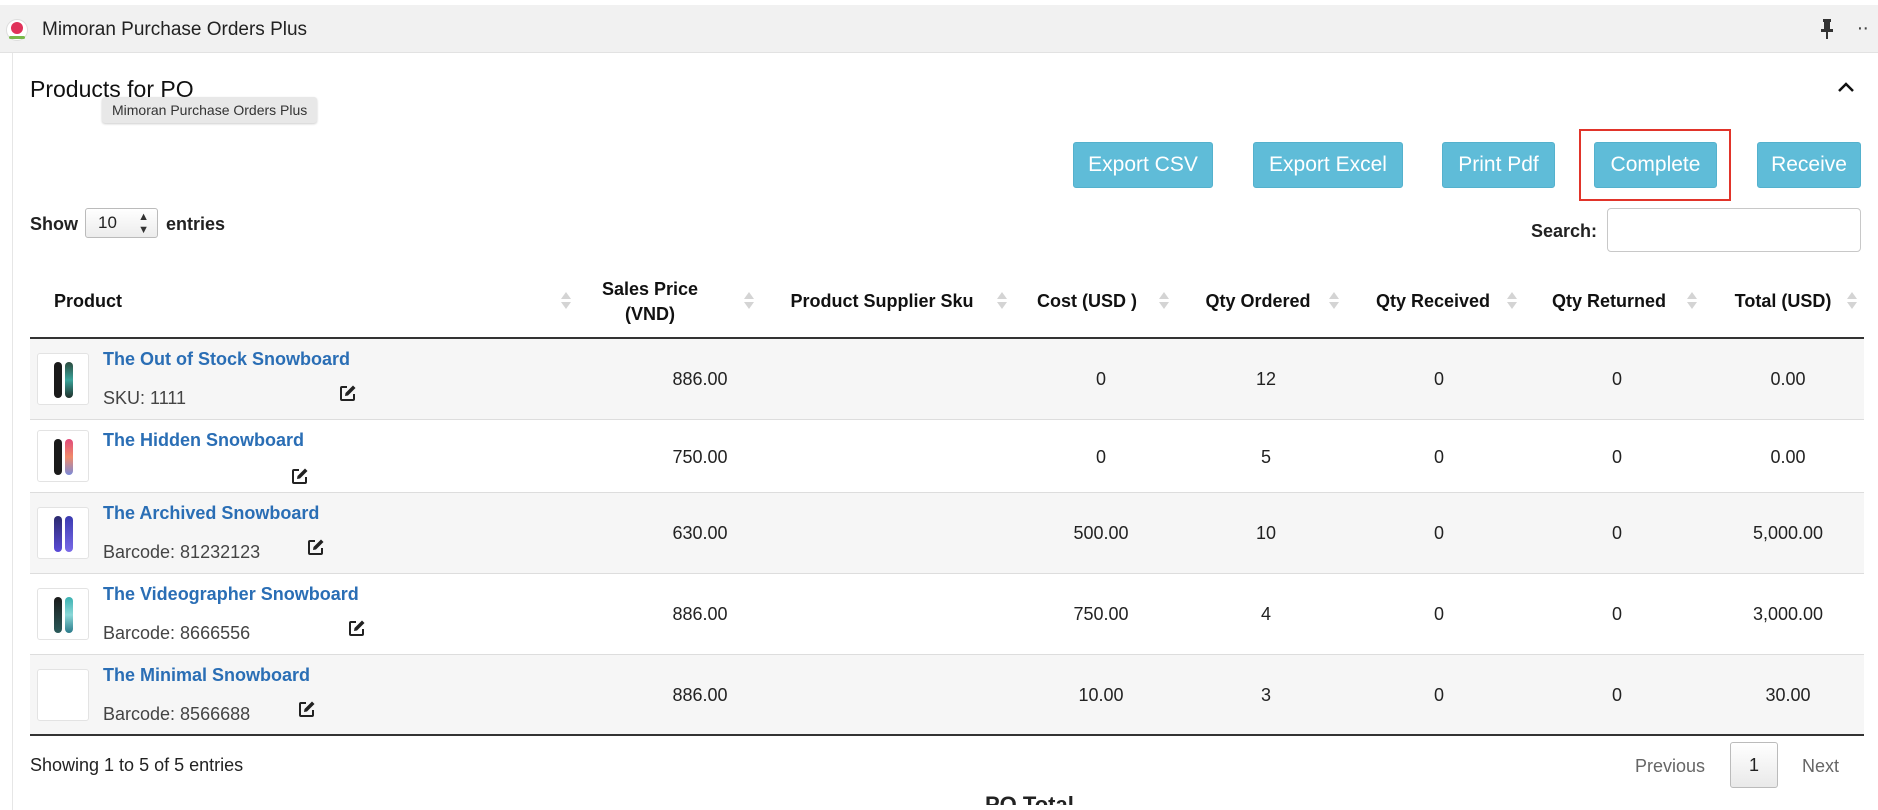 This screenshot has width=1878, height=810. I want to click on entries-select-value: 10, so click(107, 222).